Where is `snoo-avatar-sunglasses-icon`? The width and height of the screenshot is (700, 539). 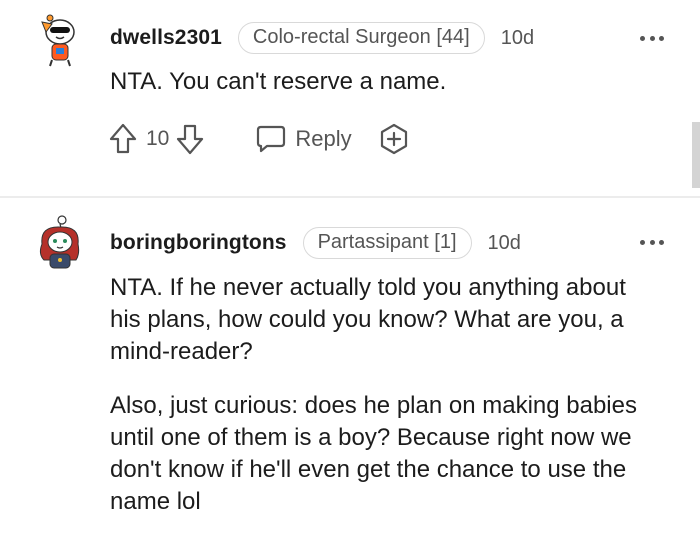
snoo-avatar-sunglasses-icon is located at coordinates (60, 40).